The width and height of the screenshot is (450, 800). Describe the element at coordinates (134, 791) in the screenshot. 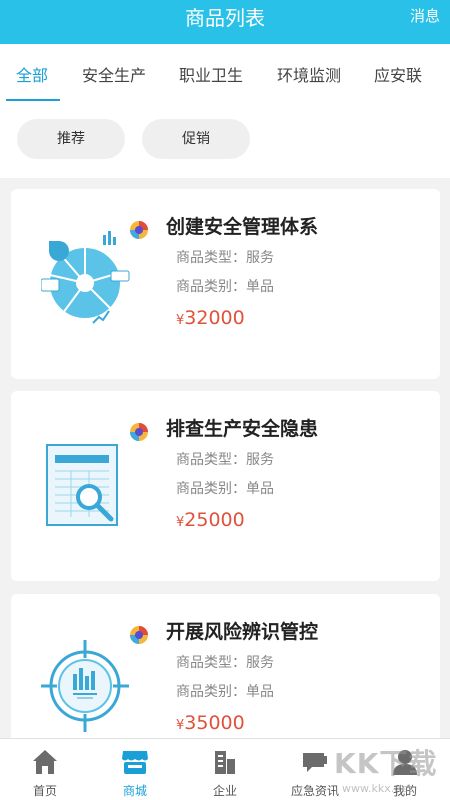

I see `nav-store-label: 商城` at that location.